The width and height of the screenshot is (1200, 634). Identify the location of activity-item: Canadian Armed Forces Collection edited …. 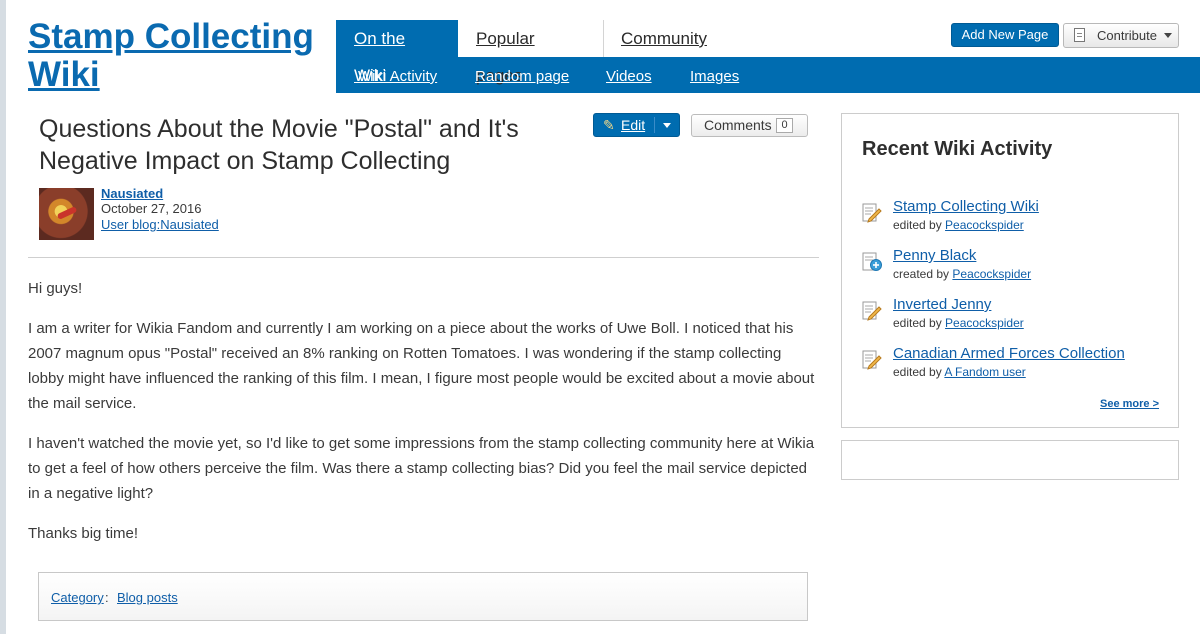
(1012, 365).